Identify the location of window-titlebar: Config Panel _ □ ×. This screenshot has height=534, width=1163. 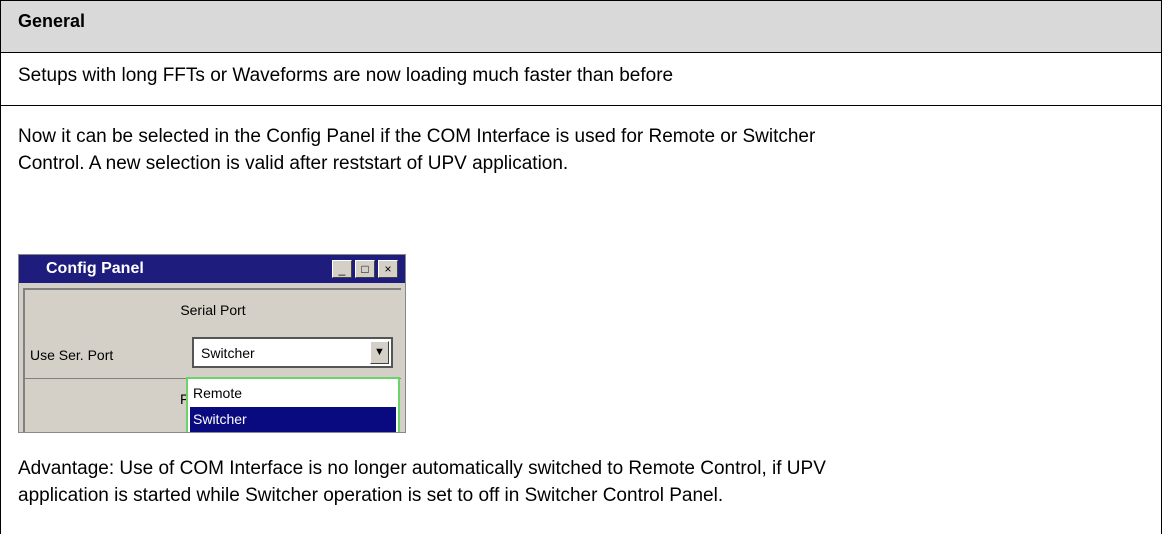
(212, 269).